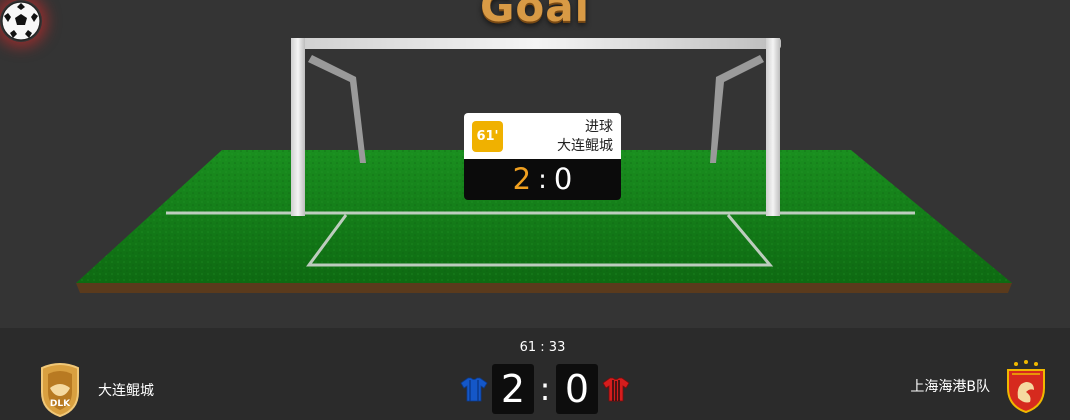  I want to click on event-team-label: 大连鲲城, so click(585, 146).